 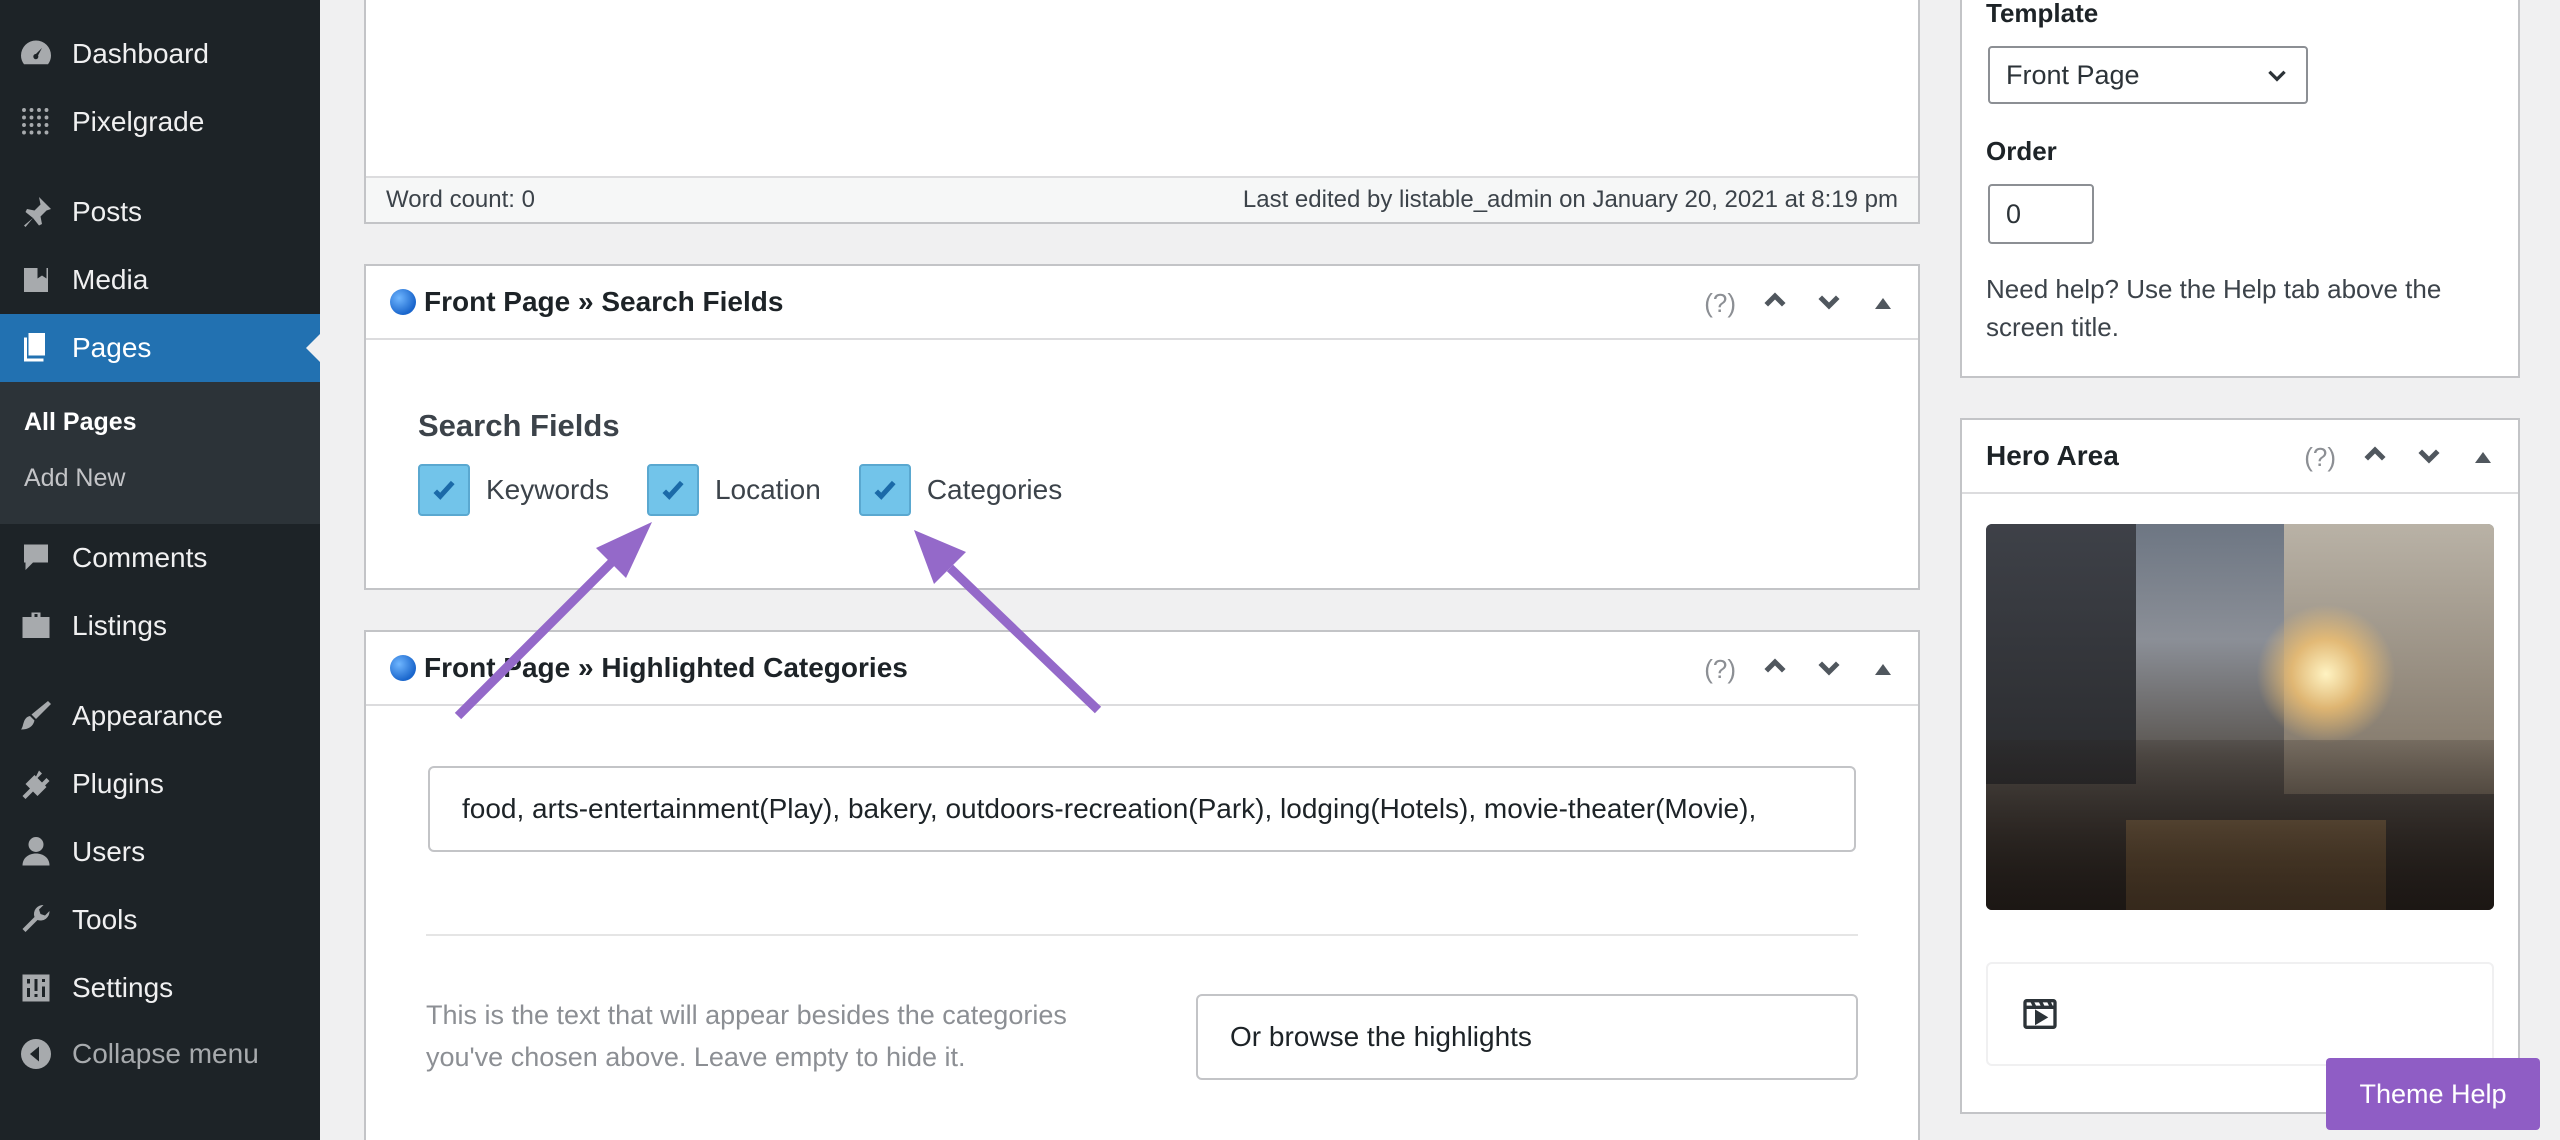 What do you see at coordinates (36, 348) in the screenshot?
I see `pages-icon` at bounding box center [36, 348].